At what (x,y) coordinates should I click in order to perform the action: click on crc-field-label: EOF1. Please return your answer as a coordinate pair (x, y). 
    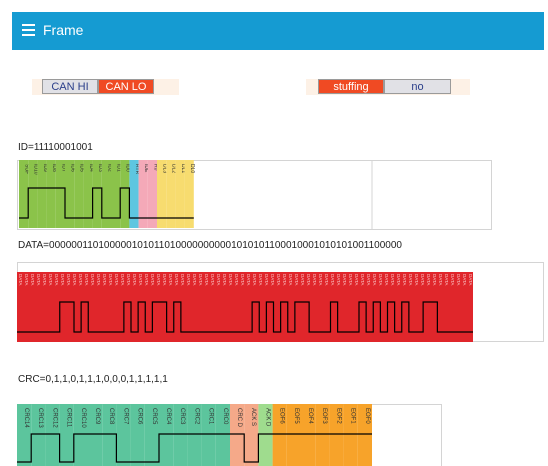
    Looking at the image, I should click on (353, 416).